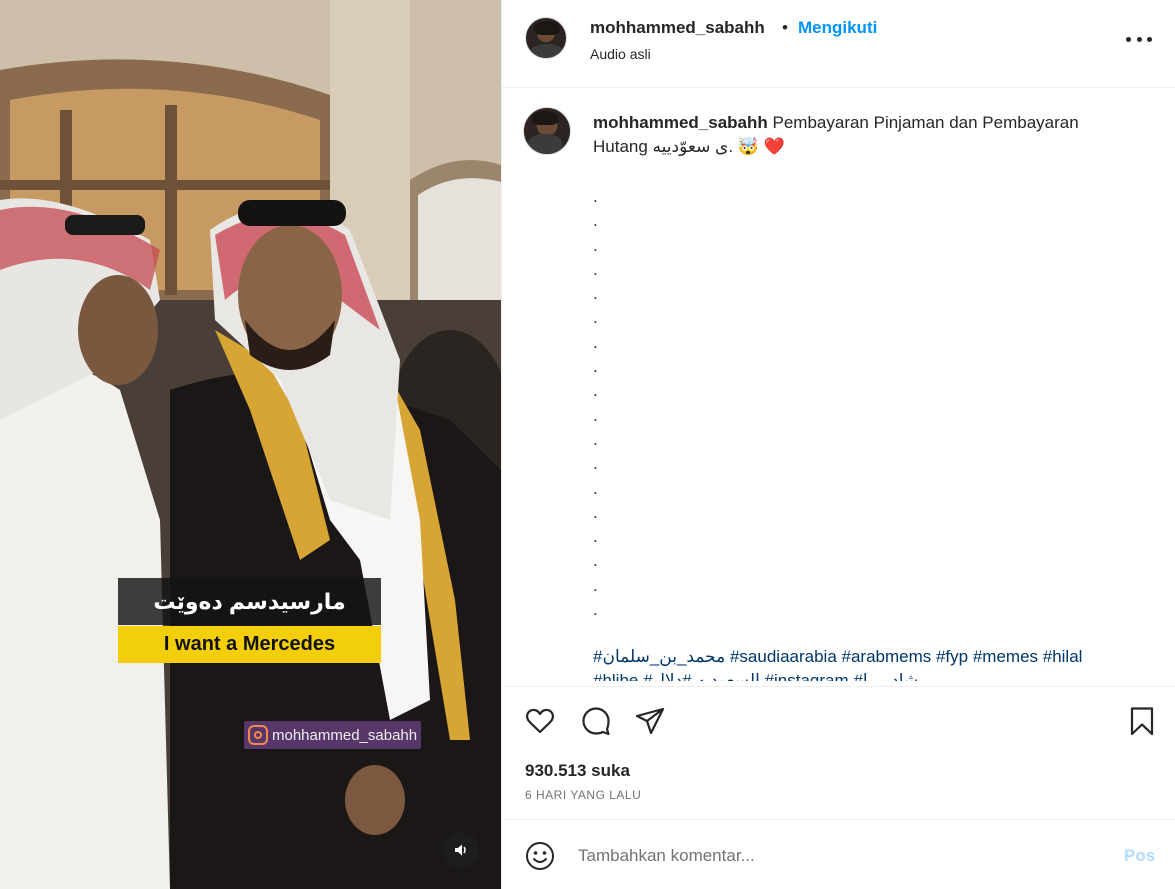 Image resolution: width=1175 pixels, height=889 pixels. I want to click on post-actions: 930.513 suka 6 HARI YANG LALU, so click(838, 752).